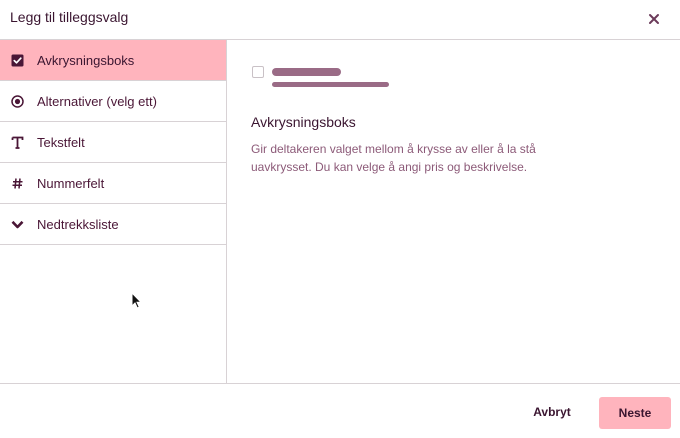 The height and width of the screenshot is (438, 680). What do you see at coordinates (69, 17) in the screenshot?
I see `dialog-title: Legg til tilleggsvalg` at bounding box center [69, 17].